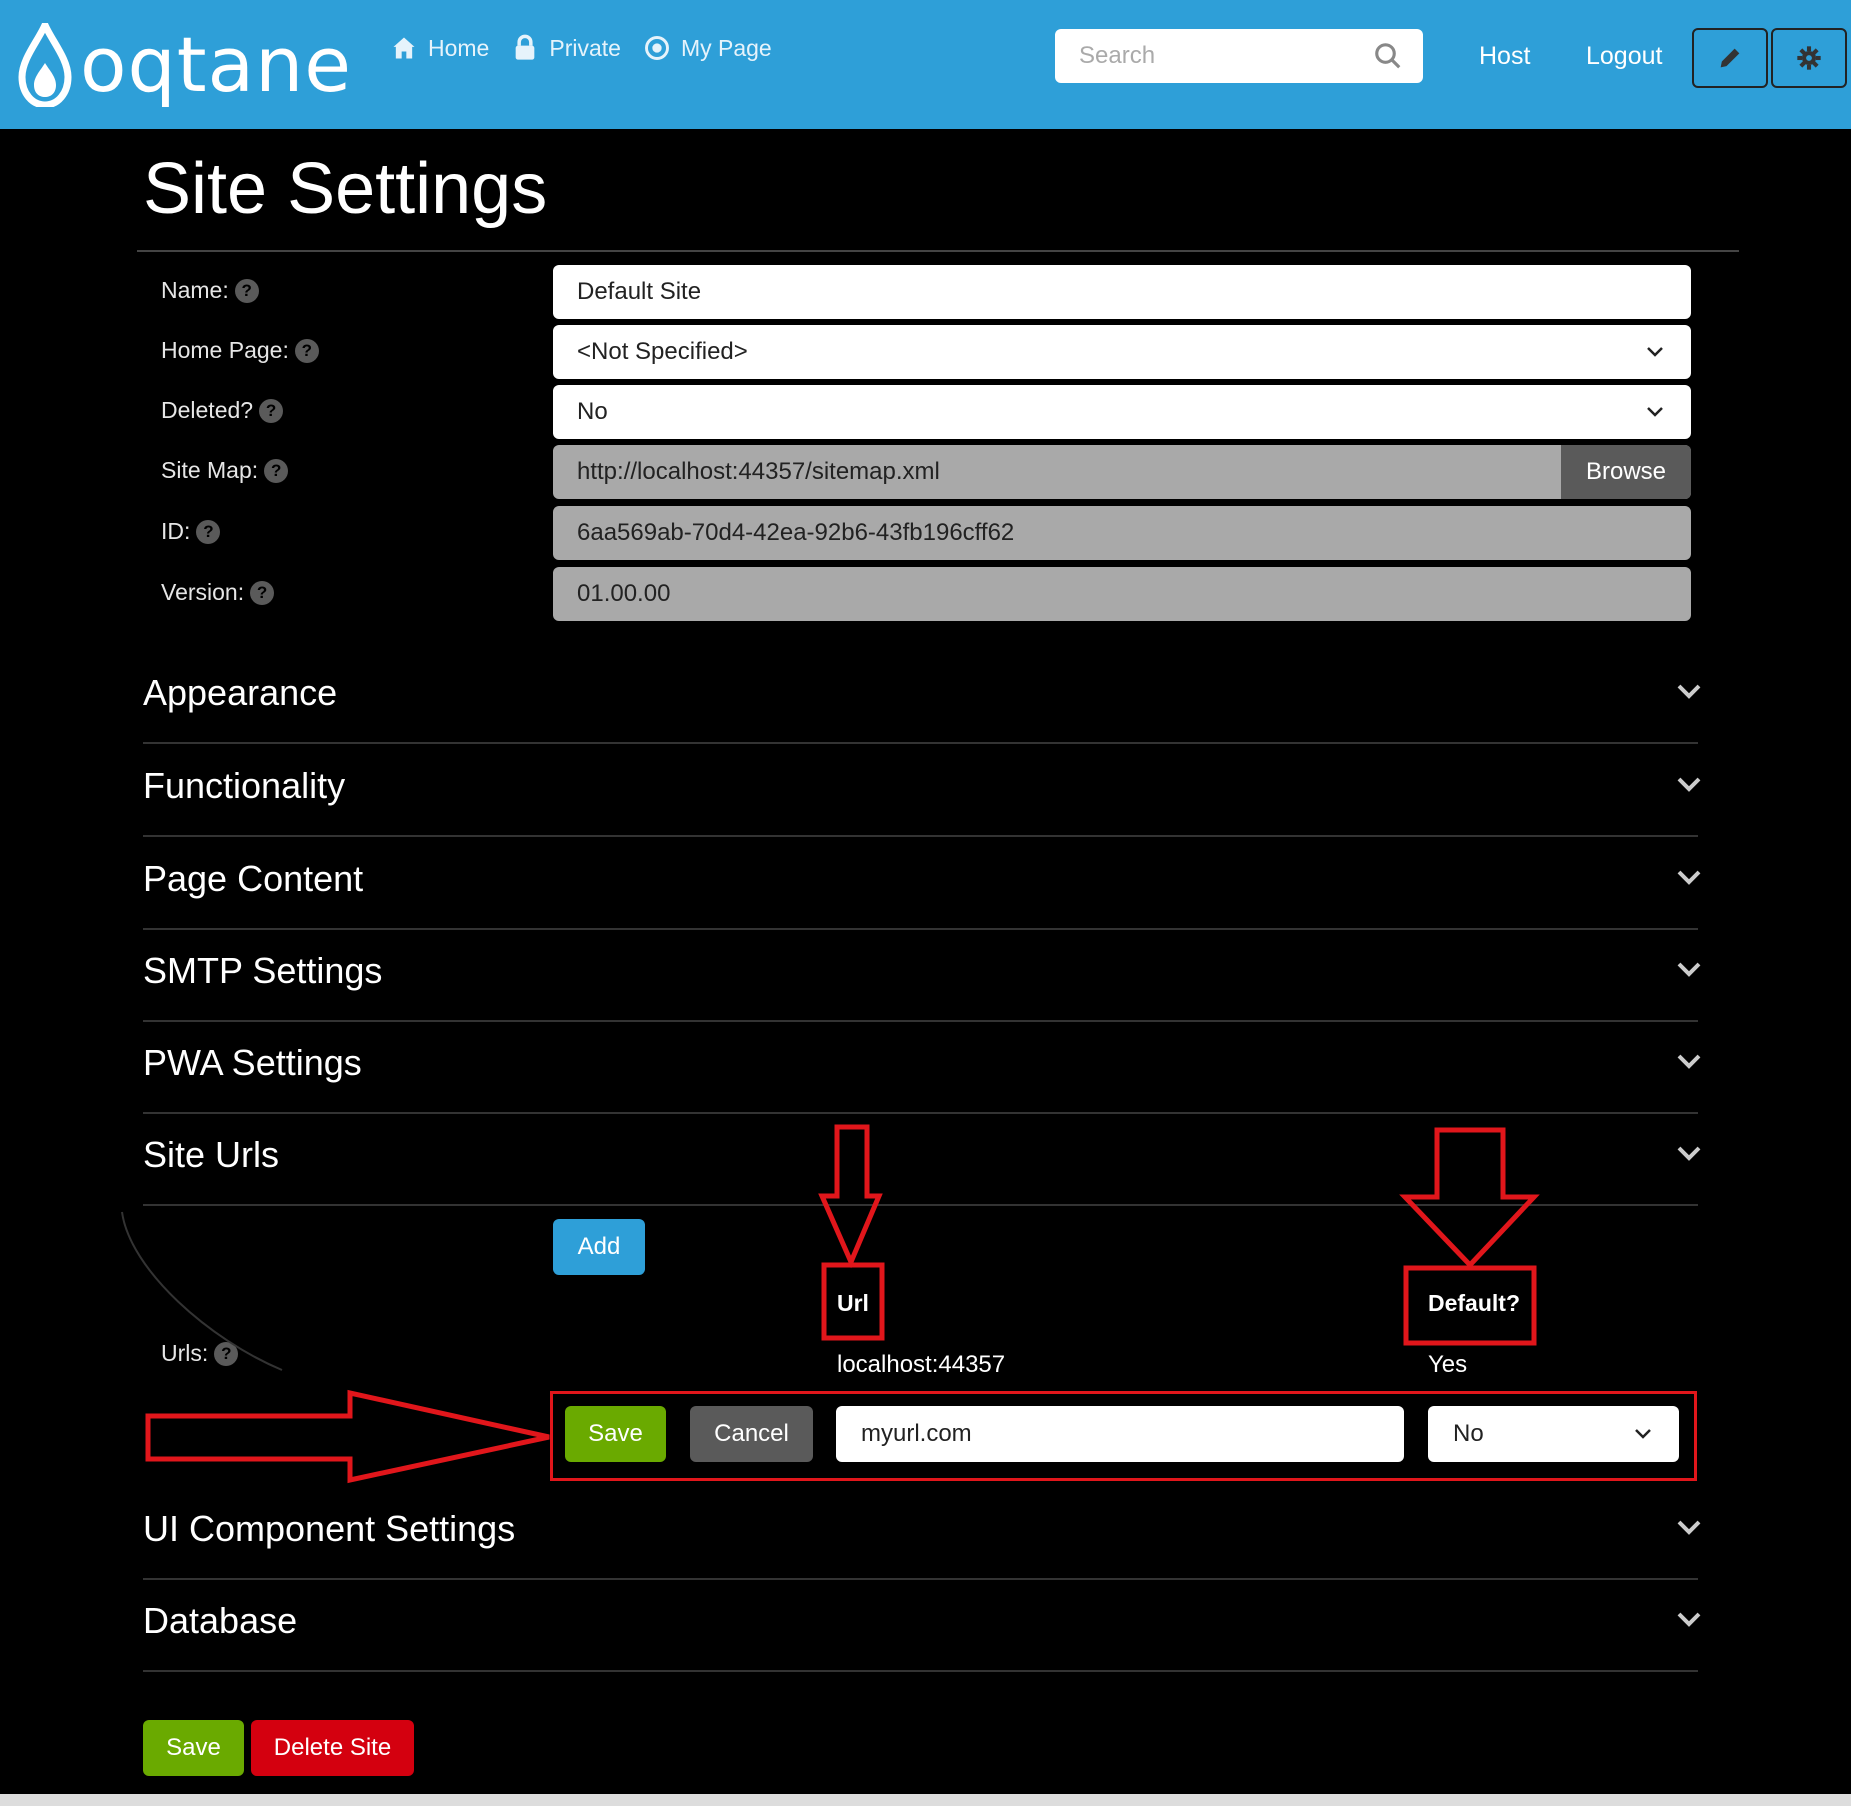 This screenshot has width=1851, height=1806. What do you see at coordinates (1626, 472) in the screenshot?
I see `browse-button: Browse` at bounding box center [1626, 472].